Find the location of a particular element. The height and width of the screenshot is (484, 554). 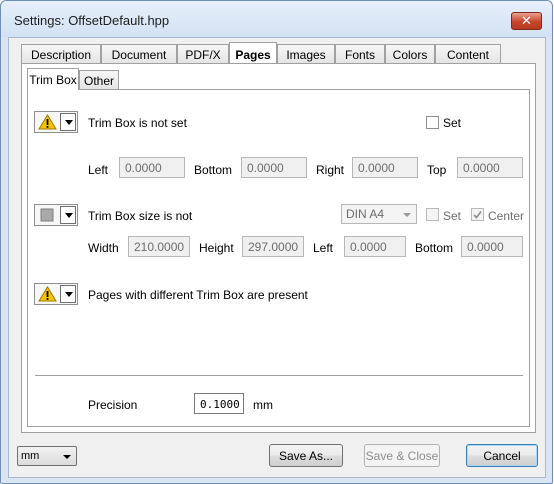

trim-size-status-button is located at coordinates (56, 215).